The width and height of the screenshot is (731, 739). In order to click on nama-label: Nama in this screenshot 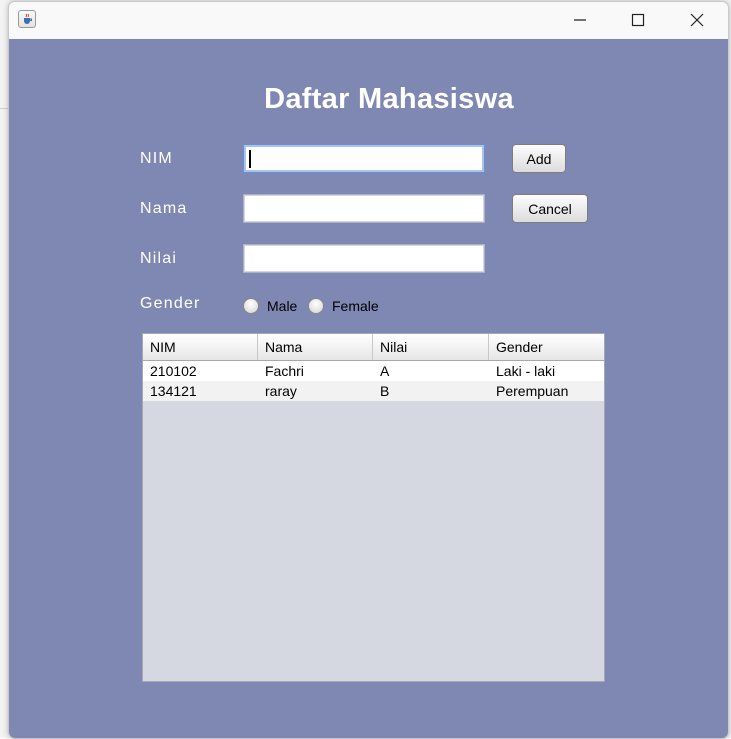, I will do `click(164, 208)`.